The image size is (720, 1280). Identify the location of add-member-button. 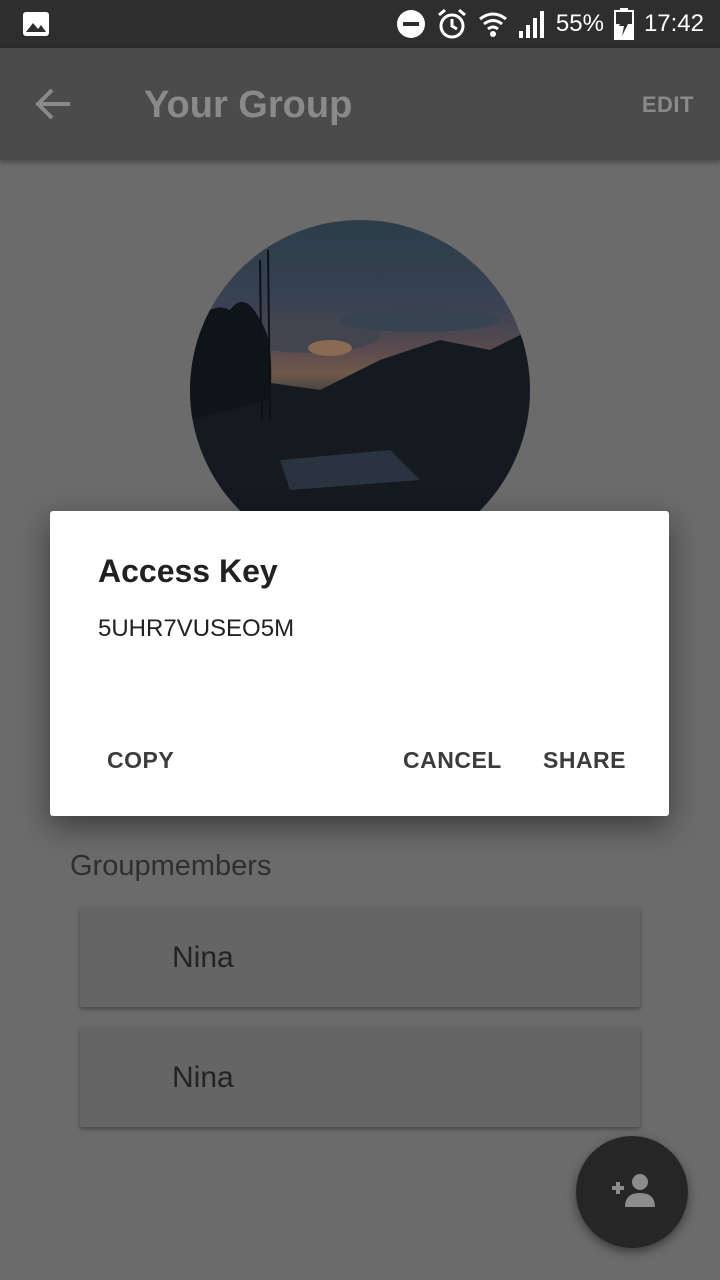
(632, 1192).